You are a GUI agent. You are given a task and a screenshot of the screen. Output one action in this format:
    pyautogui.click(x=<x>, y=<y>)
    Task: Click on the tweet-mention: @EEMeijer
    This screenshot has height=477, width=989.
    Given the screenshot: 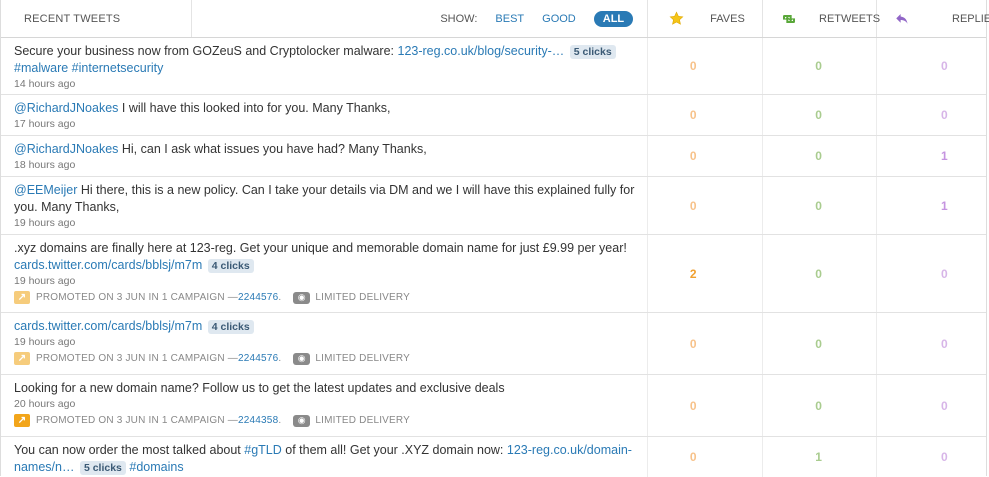 What is the action you would take?
    pyautogui.click(x=45, y=190)
    